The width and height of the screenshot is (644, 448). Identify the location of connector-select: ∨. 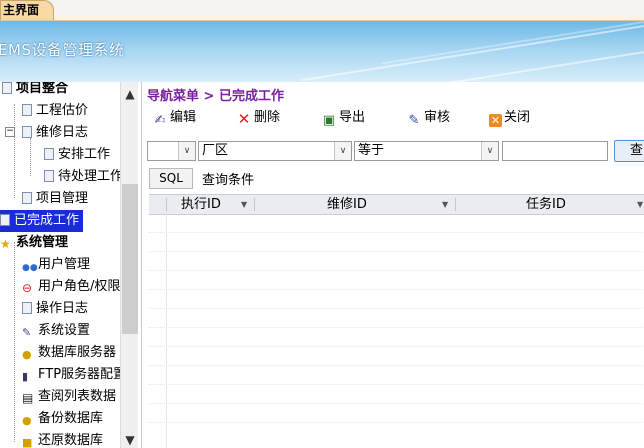
(171, 151).